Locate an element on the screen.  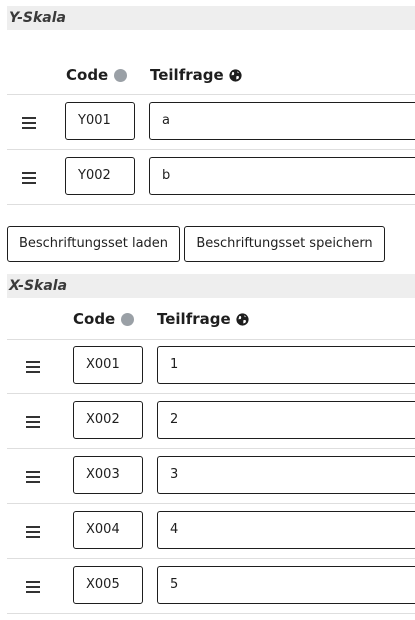
subquestion-input: 3 is located at coordinates (286, 475).